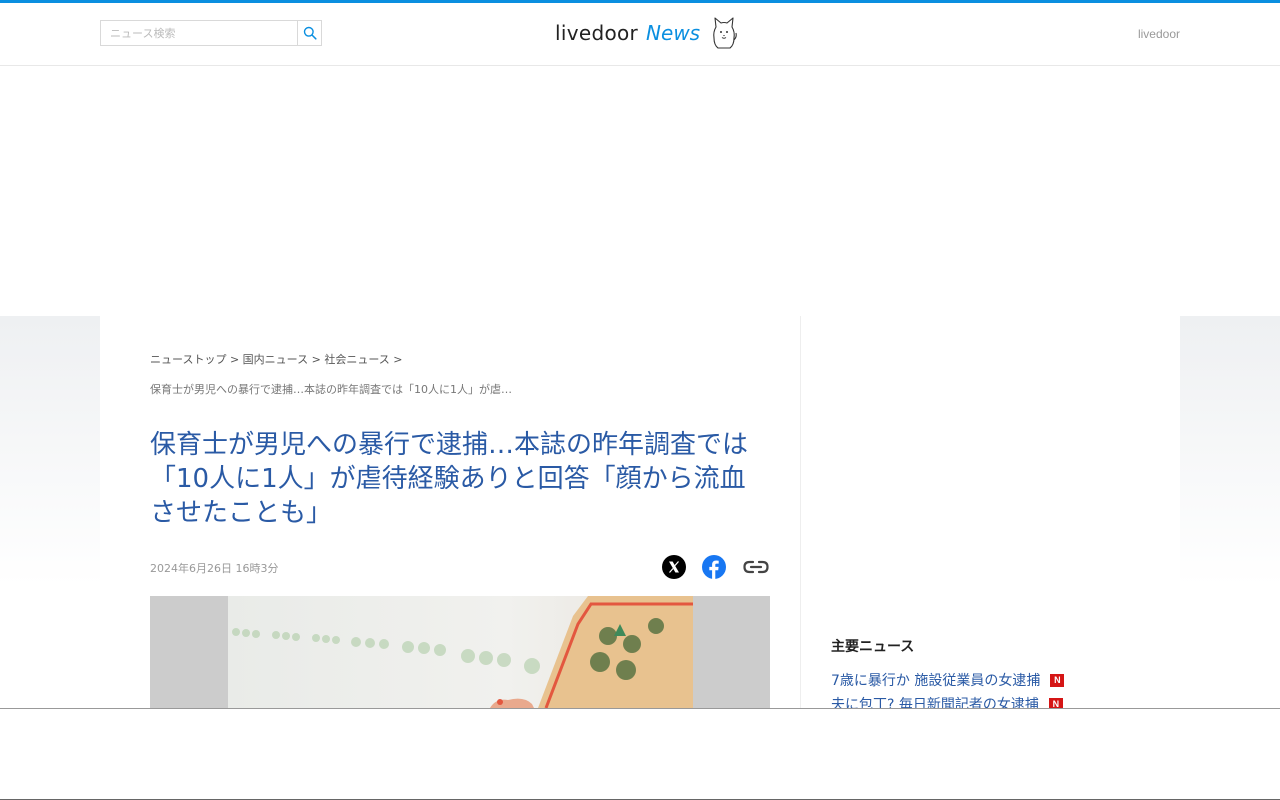 Image resolution: width=1280 pixels, height=800 pixels. Describe the element at coordinates (873, 647) in the screenshot. I see `sidebar-heading: 主要ニュース` at that location.